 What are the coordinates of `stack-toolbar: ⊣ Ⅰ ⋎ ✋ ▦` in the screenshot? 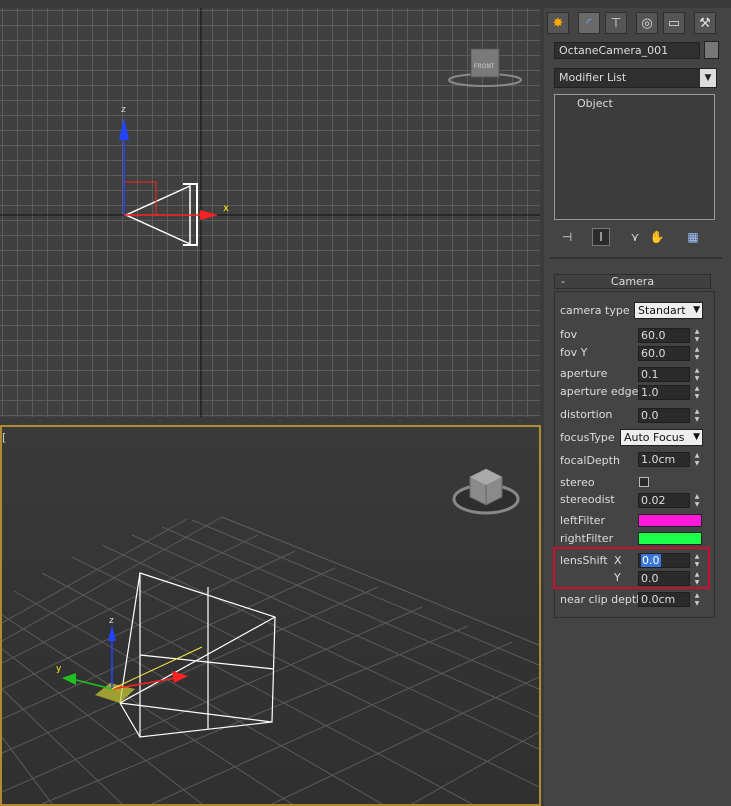 It's located at (638, 238).